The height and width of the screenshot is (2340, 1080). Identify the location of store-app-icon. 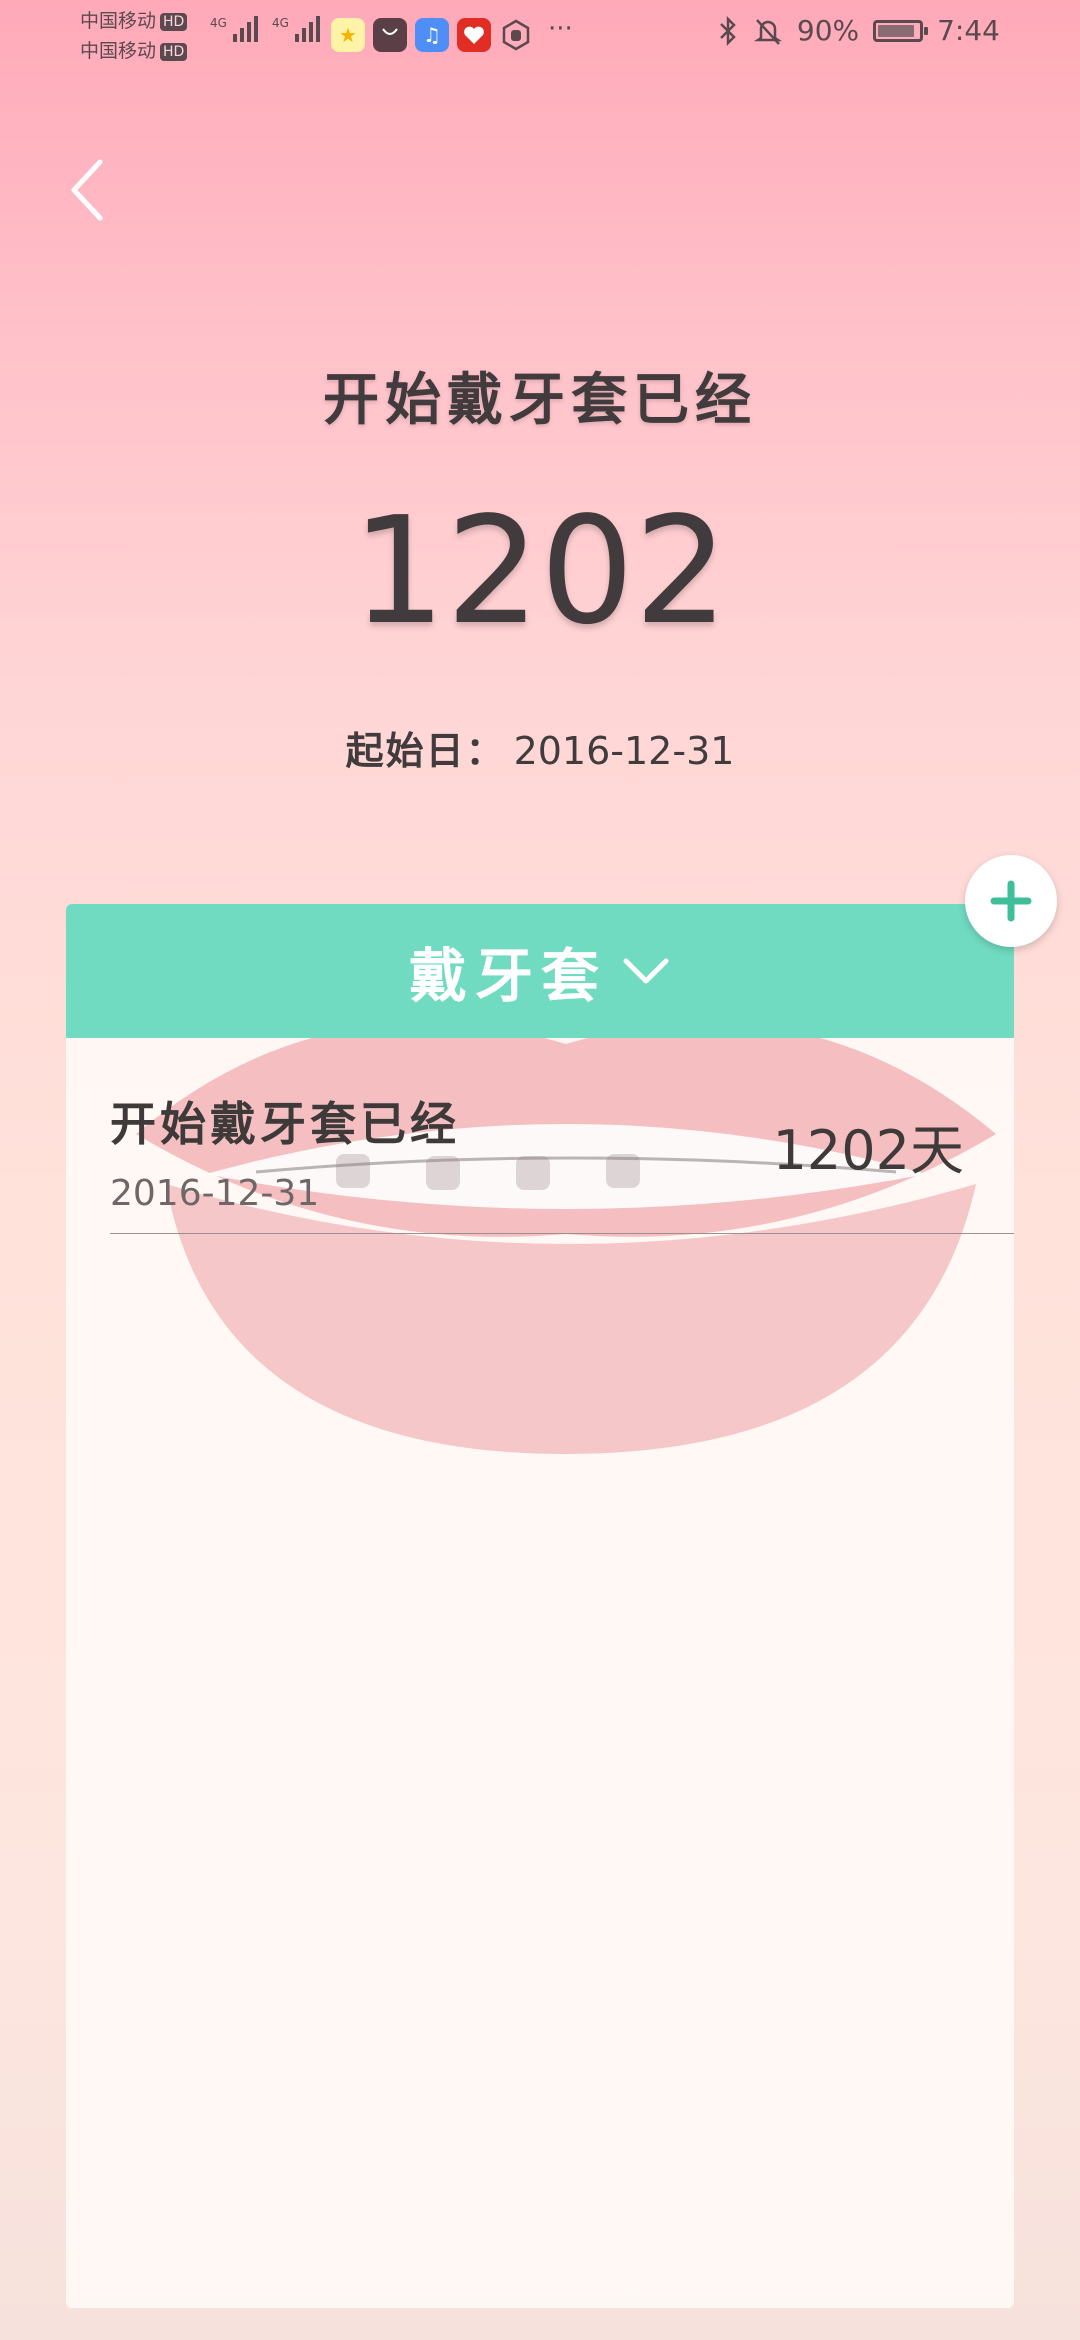
(390, 35).